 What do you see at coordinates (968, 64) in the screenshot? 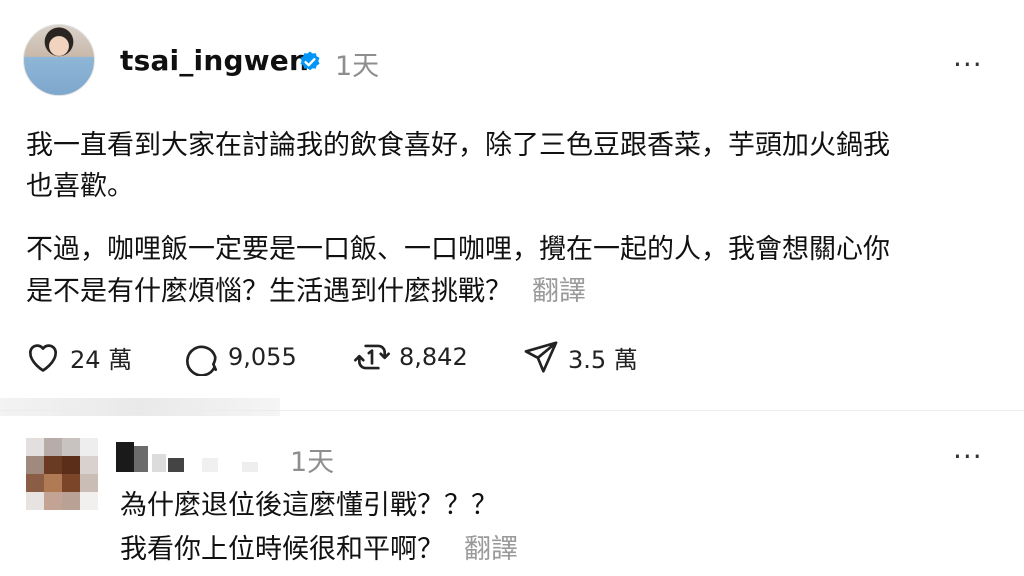
I see `post-more-options-icon: ···` at bounding box center [968, 64].